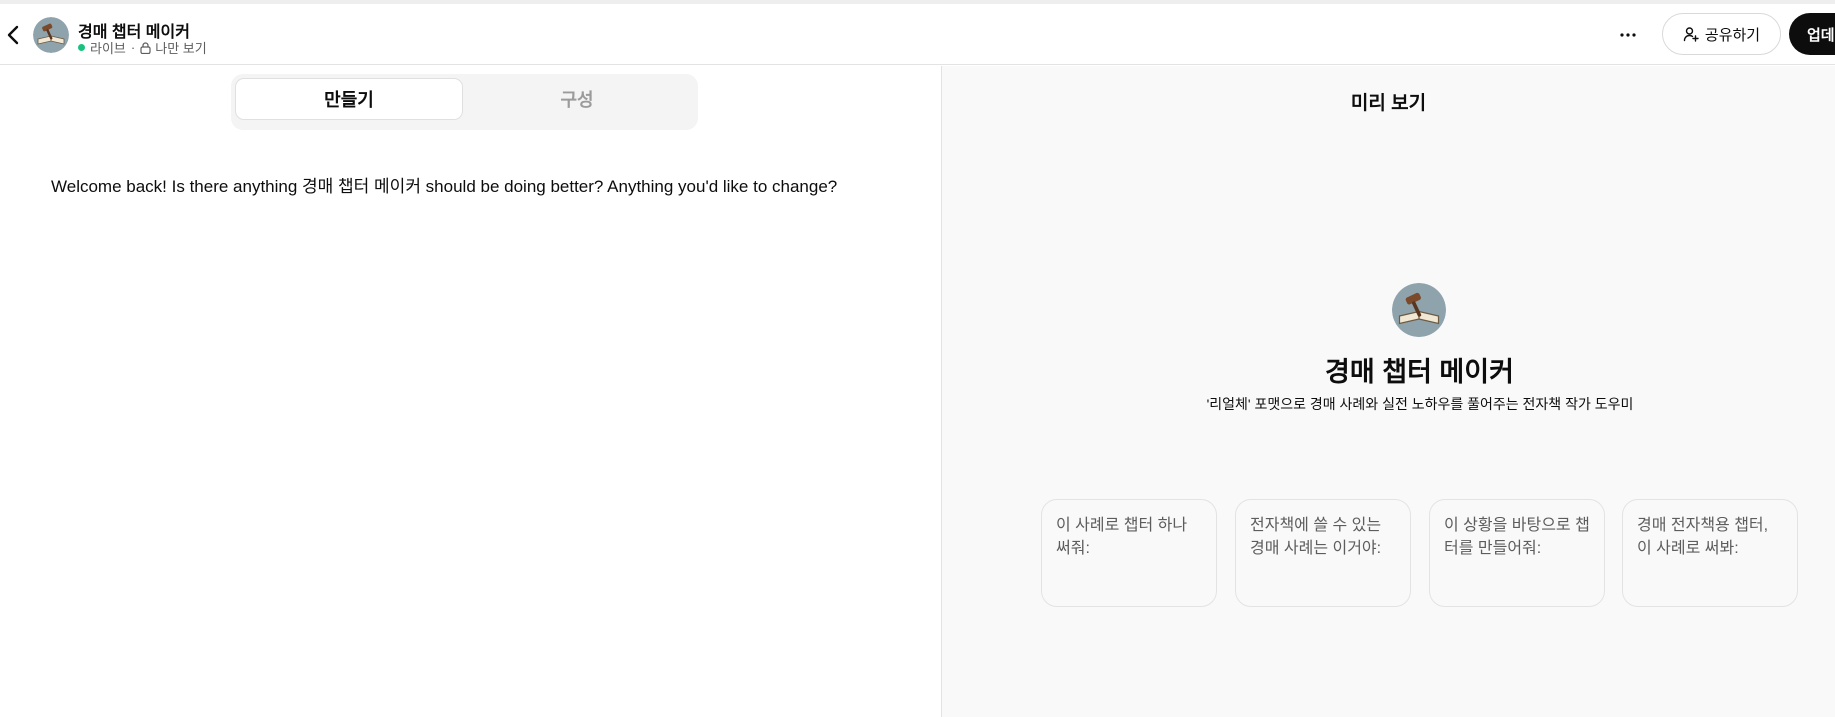 This screenshot has height=717, width=1835. Describe the element at coordinates (349, 99) in the screenshot. I see `tab-create: 만들기` at that location.